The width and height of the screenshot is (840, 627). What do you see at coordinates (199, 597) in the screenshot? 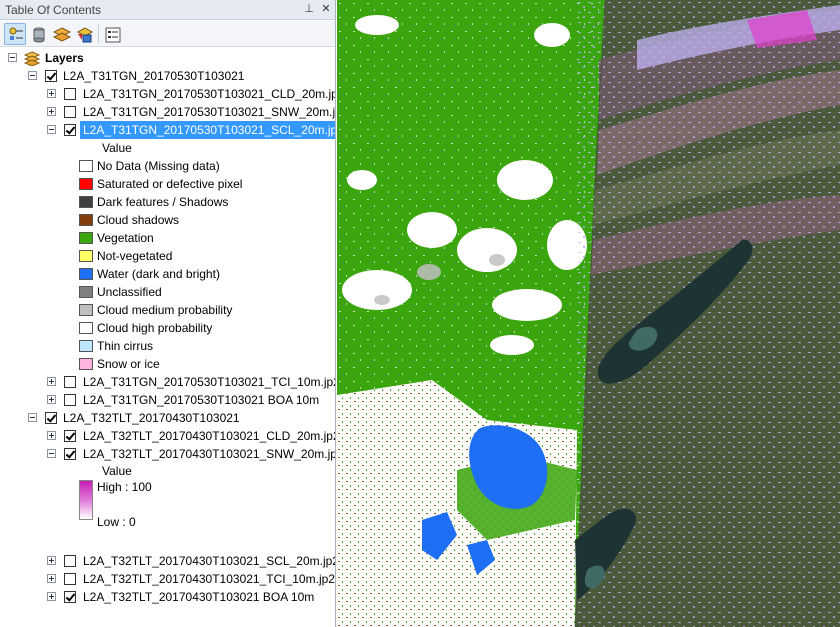
I see `layer-label: L2A_T32TLT_20170430T103021 BOA 10m` at bounding box center [199, 597].